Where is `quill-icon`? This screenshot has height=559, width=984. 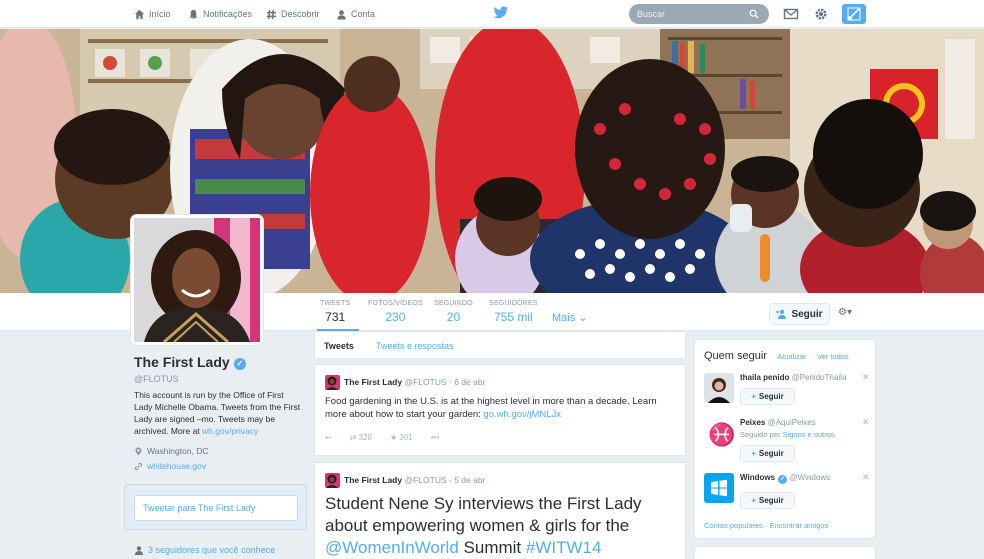
quill-icon is located at coordinates (854, 14).